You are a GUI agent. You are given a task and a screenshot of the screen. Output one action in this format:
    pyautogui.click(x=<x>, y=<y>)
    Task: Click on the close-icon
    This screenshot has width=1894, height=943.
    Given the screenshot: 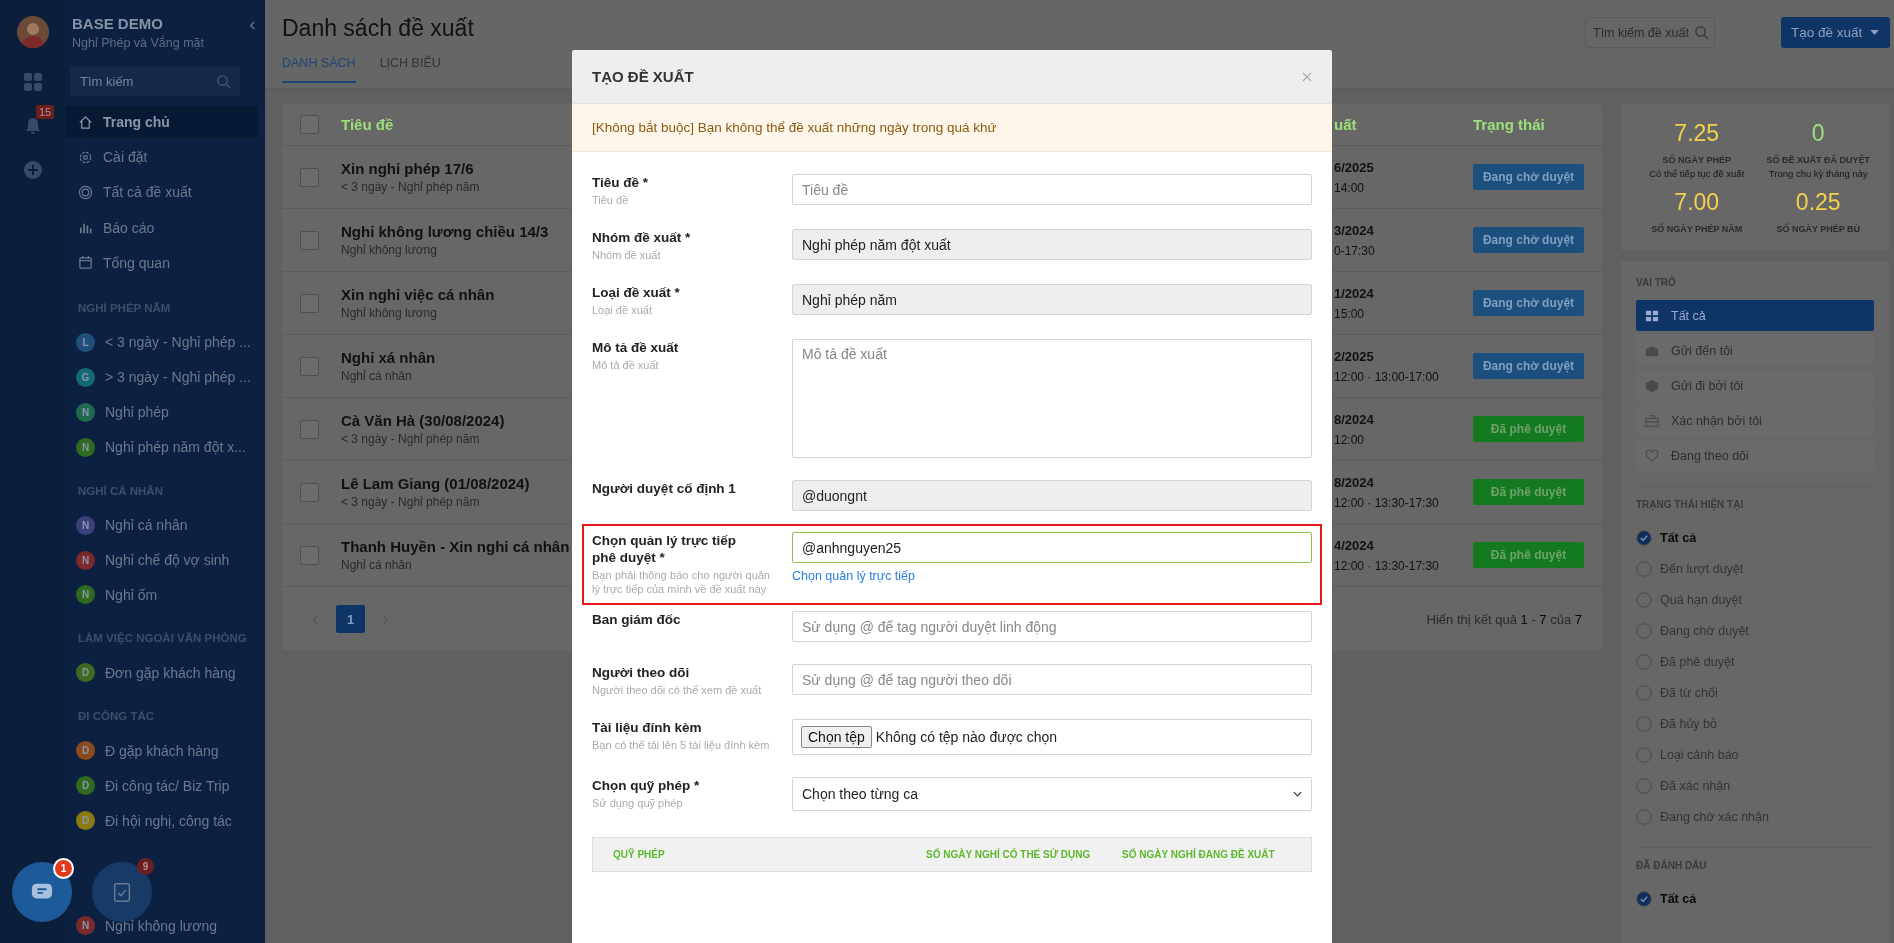 What is the action you would take?
    pyautogui.click(x=1307, y=76)
    